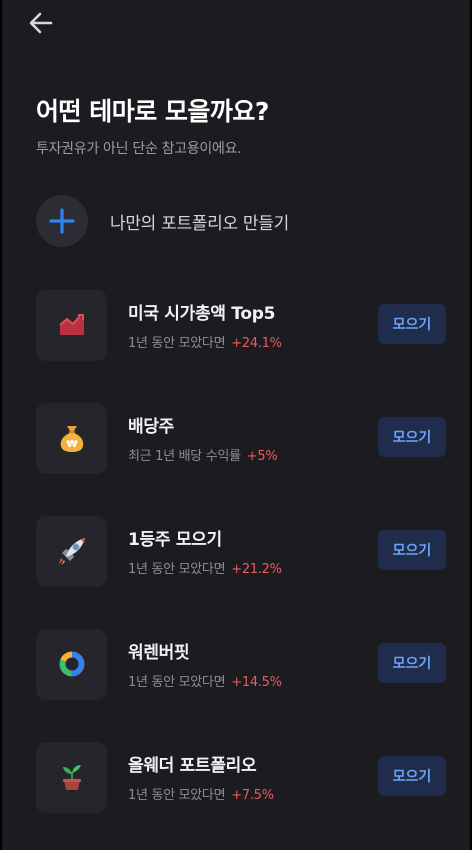 The width and height of the screenshot is (472, 850). What do you see at coordinates (159, 653) in the screenshot?
I see `theme-name: 워렌버핏` at bounding box center [159, 653].